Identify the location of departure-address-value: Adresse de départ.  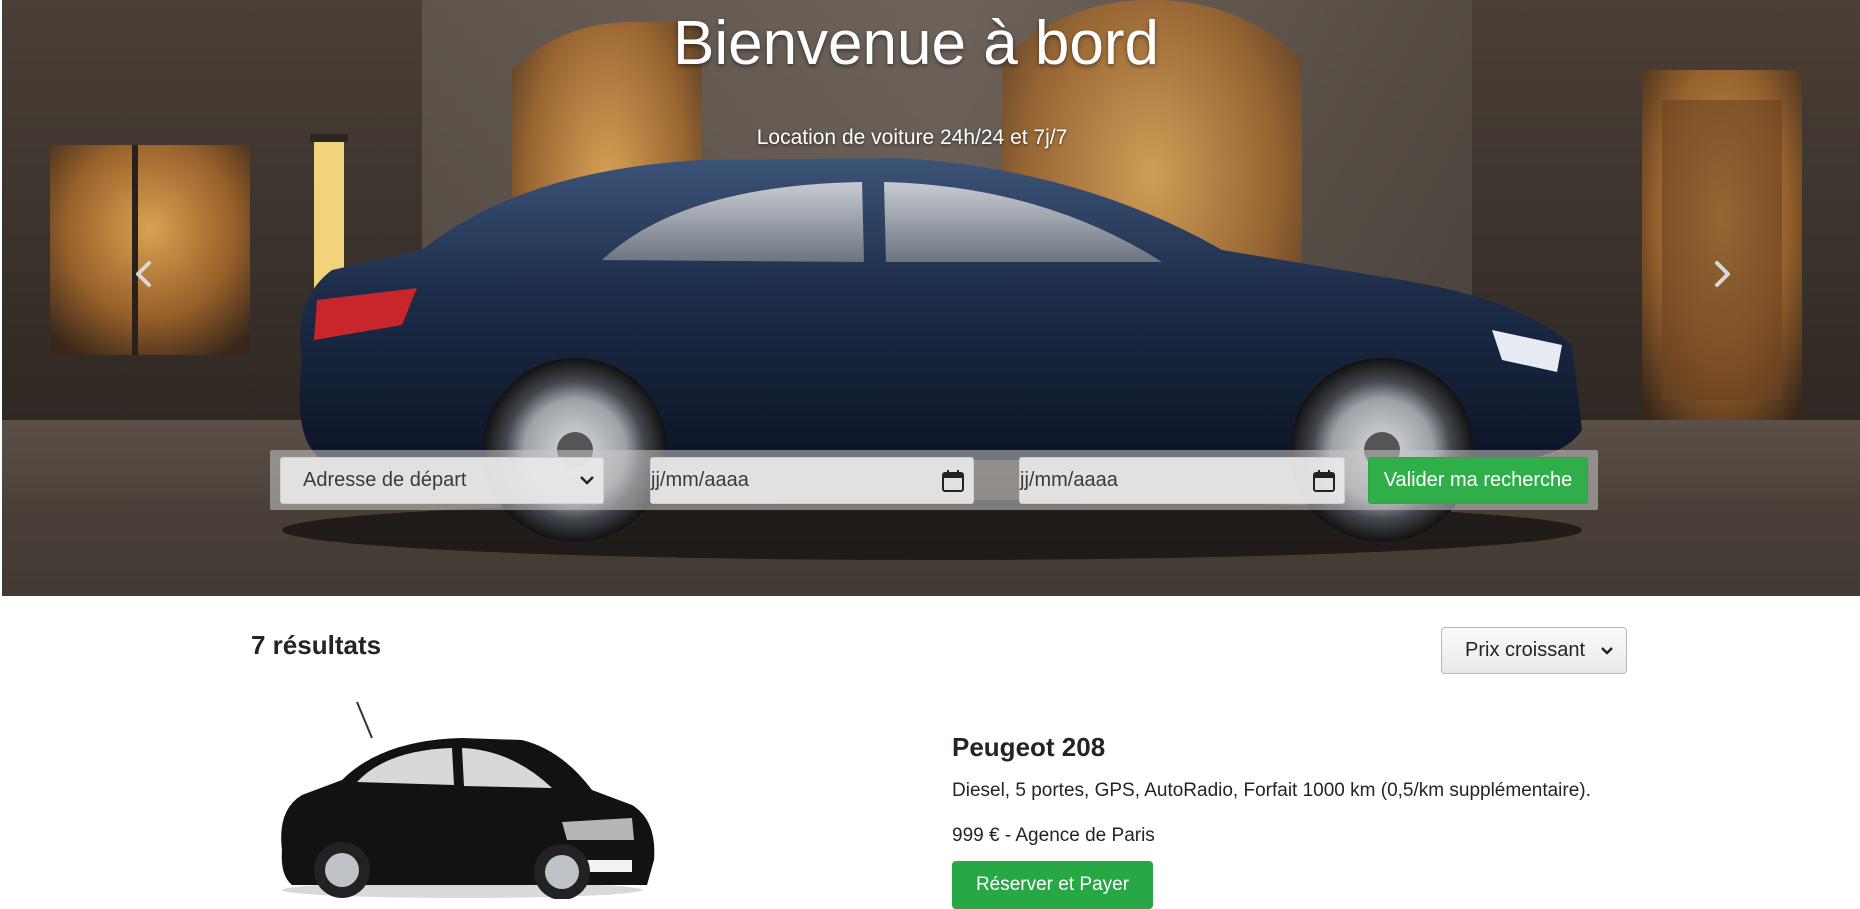
(385, 480).